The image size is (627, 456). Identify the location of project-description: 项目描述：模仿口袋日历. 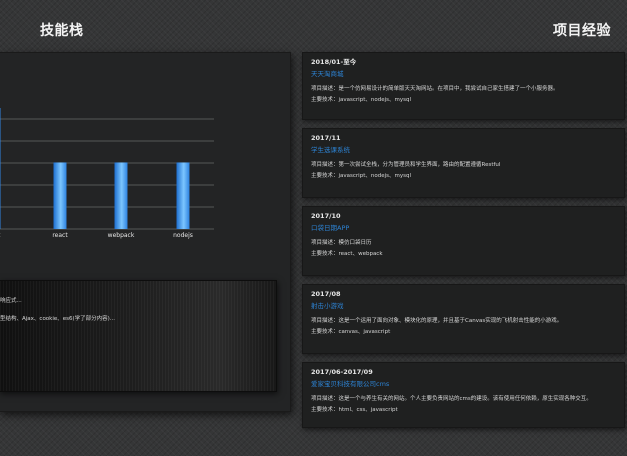
(341, 243).